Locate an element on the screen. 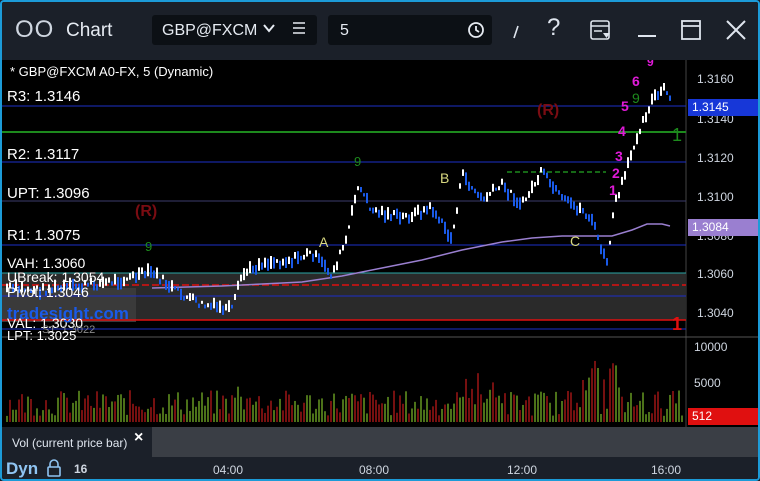 The width and height of the screenshot is (760, 481). symbol-selector: GBP@FXCM is located at coordinates (234, 30).